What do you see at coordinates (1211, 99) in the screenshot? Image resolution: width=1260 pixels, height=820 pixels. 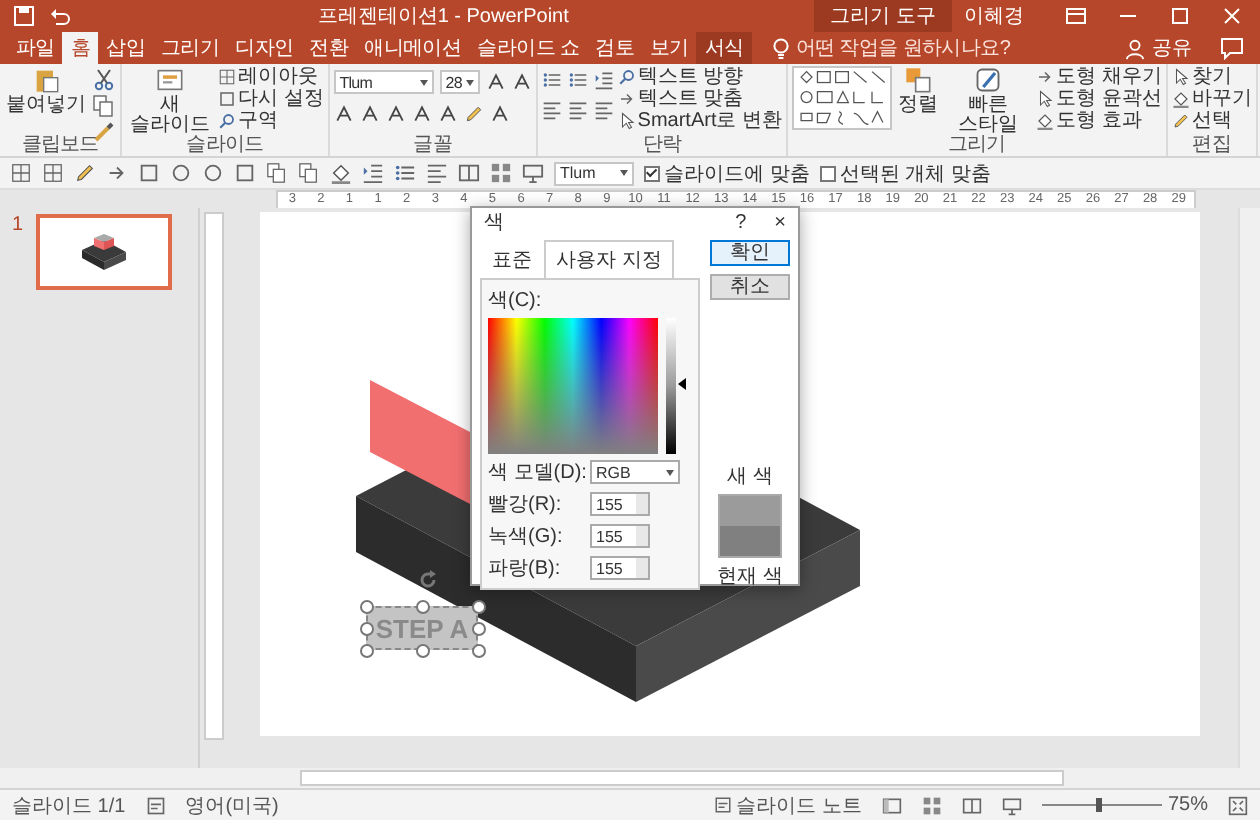 I see `ribbon-button: 바꾸기` at bounding box center [1211, 99].